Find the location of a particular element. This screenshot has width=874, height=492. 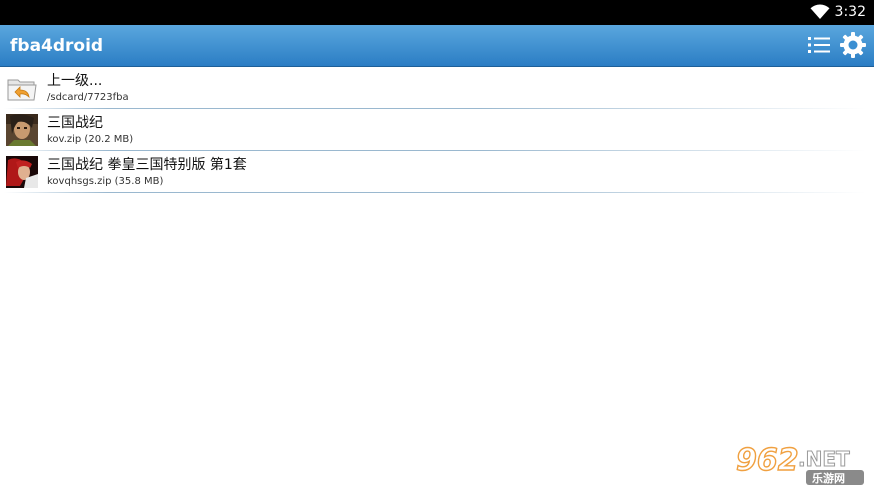

list-item-parent-folder: 上一级... /sdcard/7723fba is located at coordinates (435, 88).